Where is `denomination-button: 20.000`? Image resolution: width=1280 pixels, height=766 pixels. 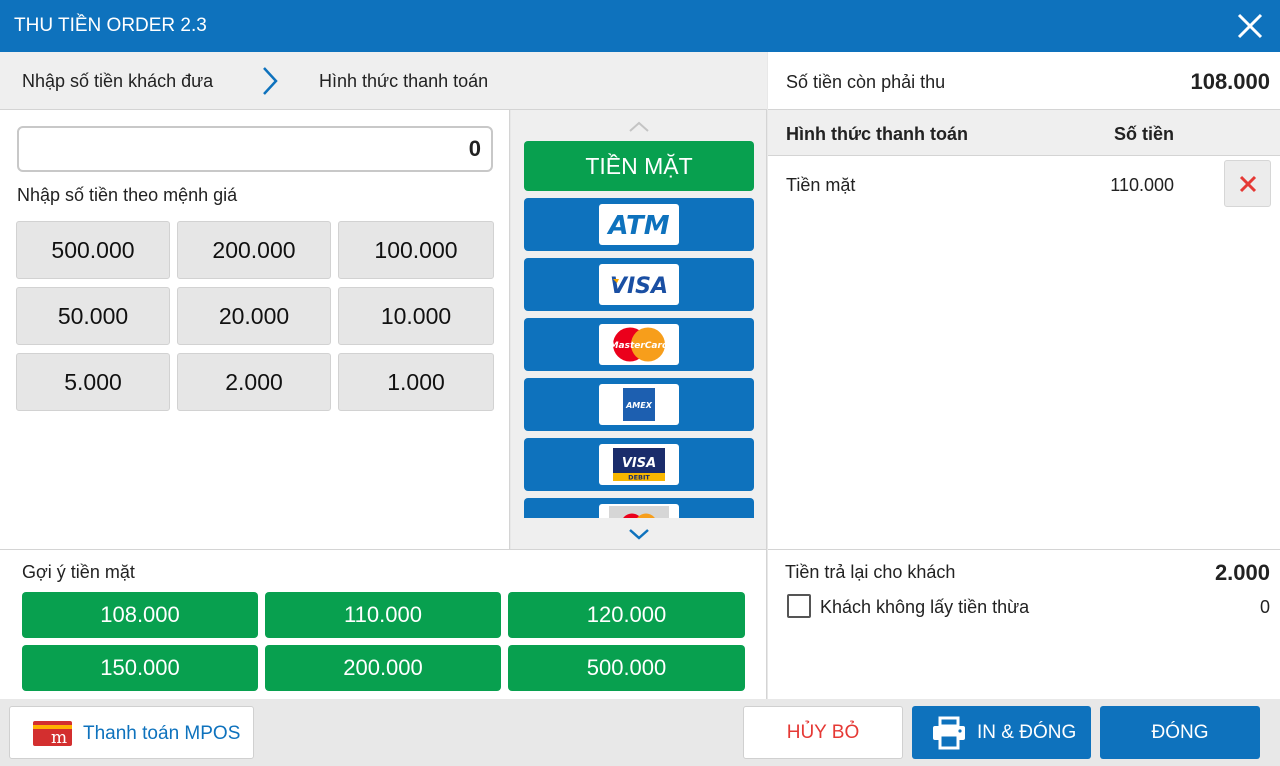 denomination-button: 20.000 is located at coordinates (254, 316).